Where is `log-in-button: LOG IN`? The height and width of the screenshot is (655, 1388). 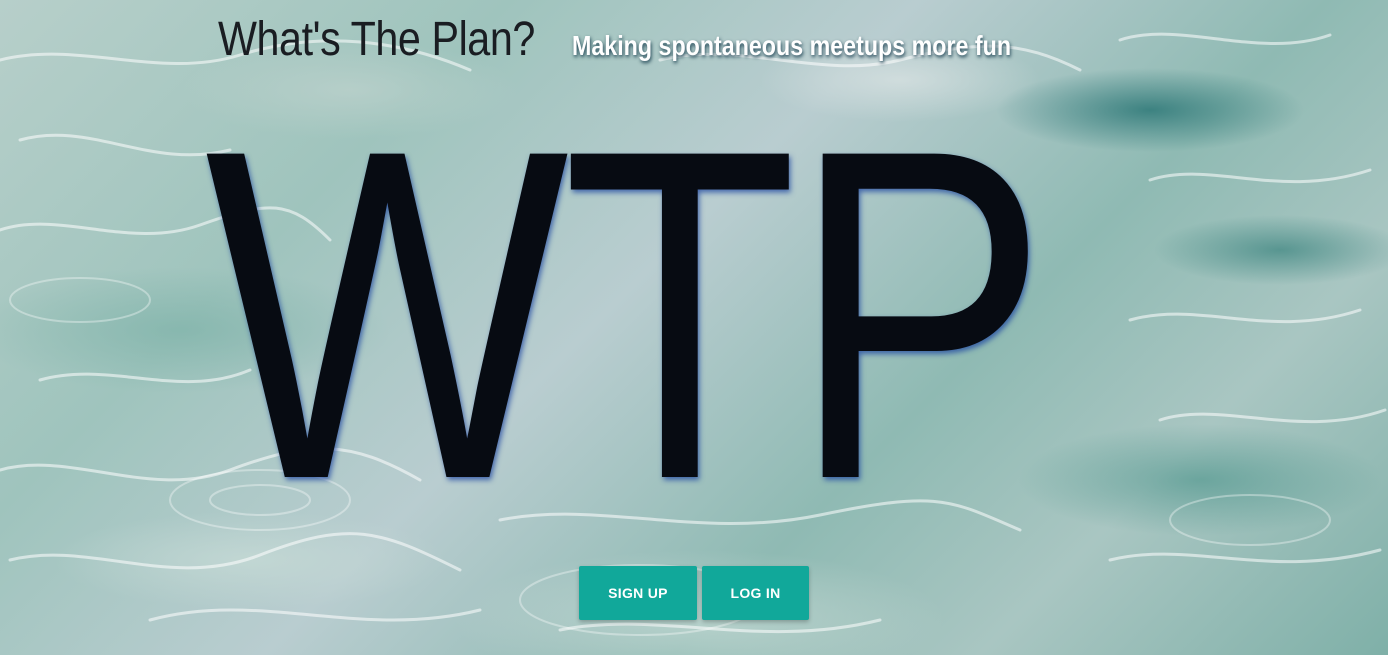
log-in-button: LOG IN is located at coordinates (755, 593).